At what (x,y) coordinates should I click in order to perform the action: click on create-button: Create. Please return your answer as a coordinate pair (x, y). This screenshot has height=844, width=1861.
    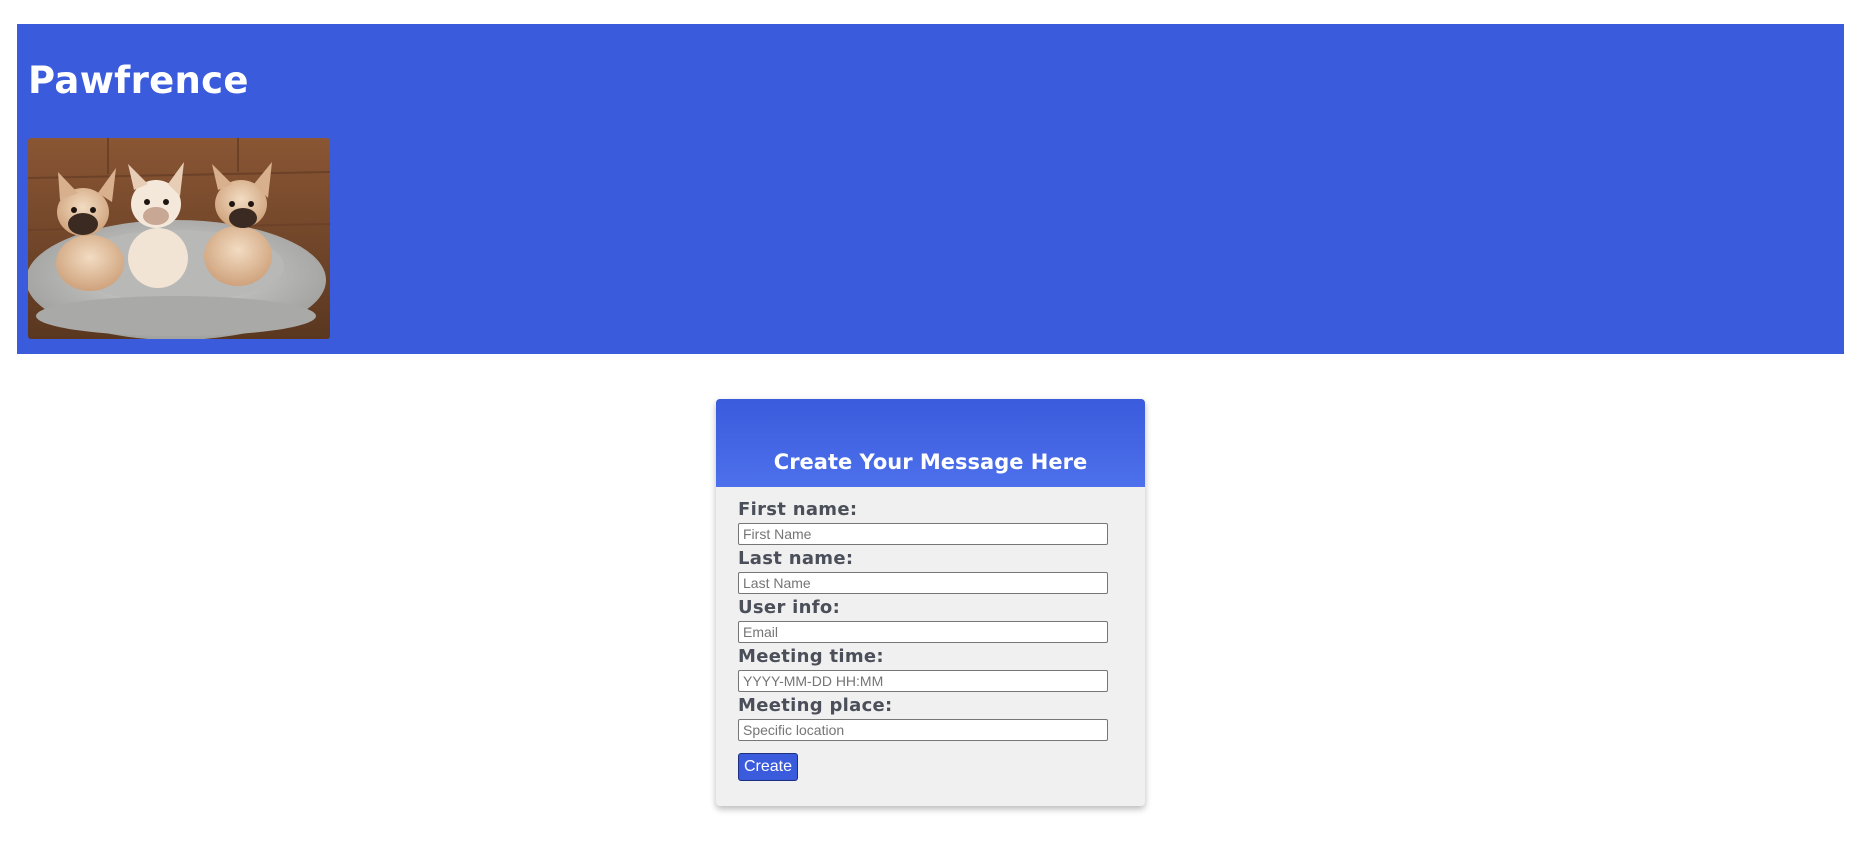
    Looking at the image, I should click on (768, 767).